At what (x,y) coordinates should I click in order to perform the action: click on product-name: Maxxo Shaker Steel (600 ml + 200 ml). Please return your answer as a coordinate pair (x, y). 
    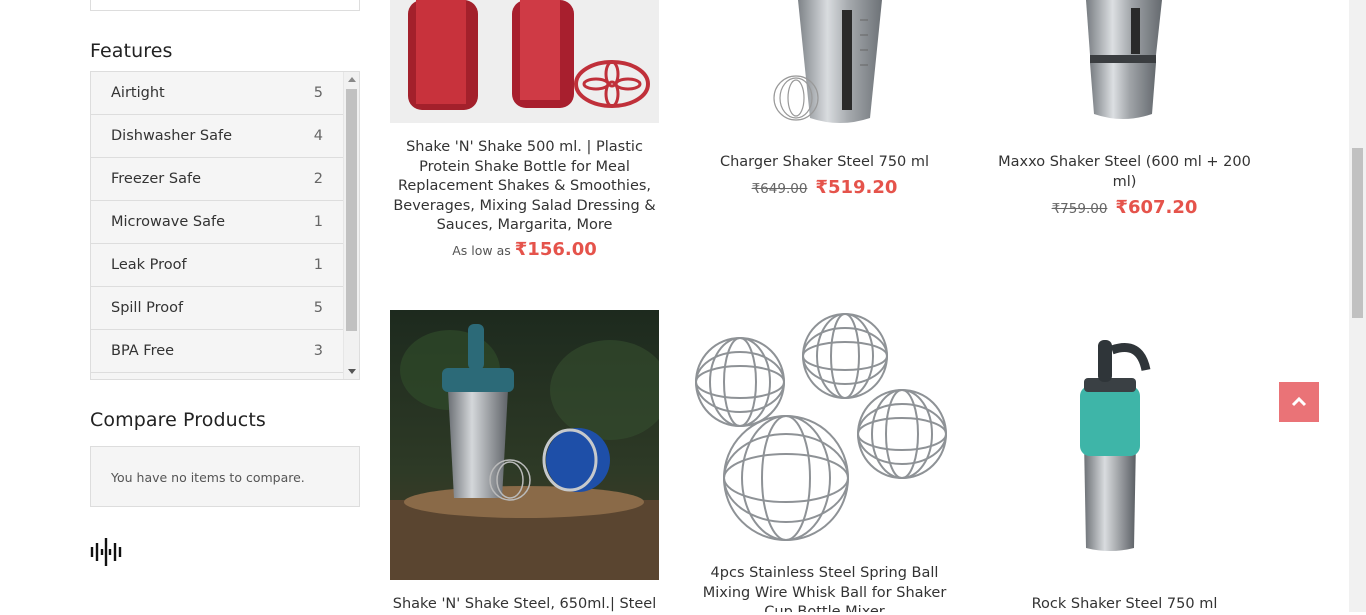
    Looking at the image, I should click on (1124, 172).